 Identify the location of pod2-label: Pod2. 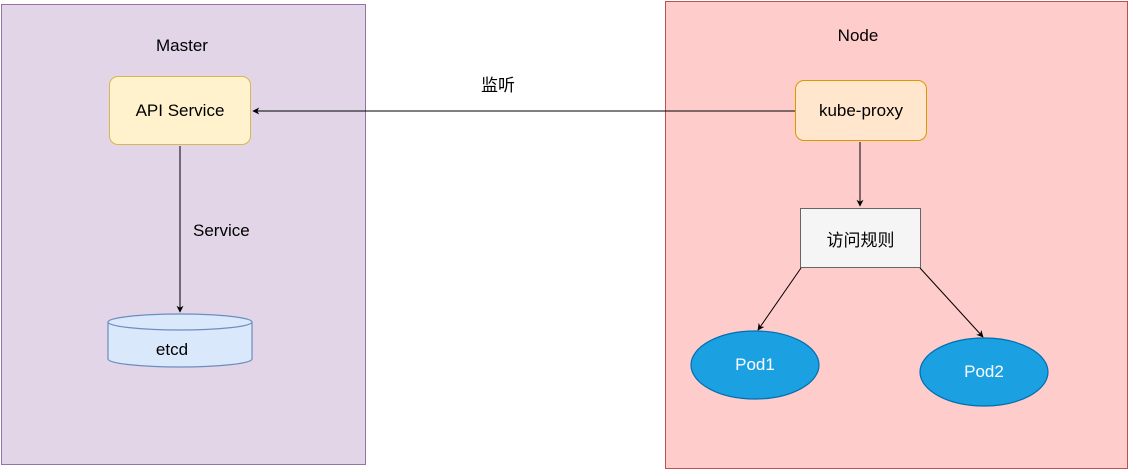
(984, 371).